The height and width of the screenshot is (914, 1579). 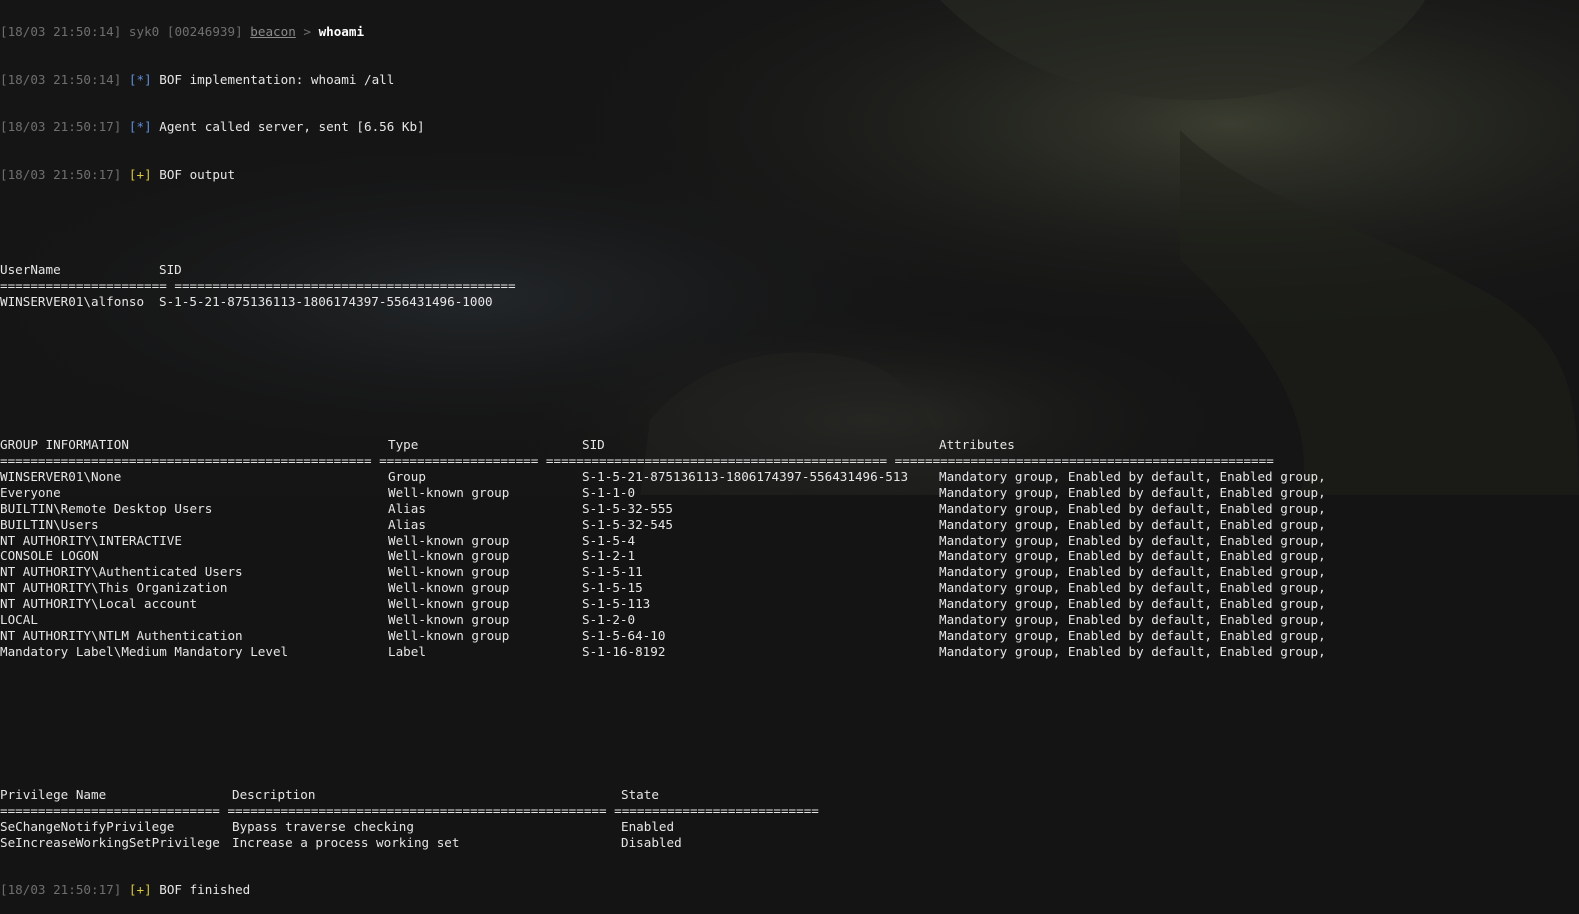 I want to click on column-header: Type, so click(x=403, y=445).